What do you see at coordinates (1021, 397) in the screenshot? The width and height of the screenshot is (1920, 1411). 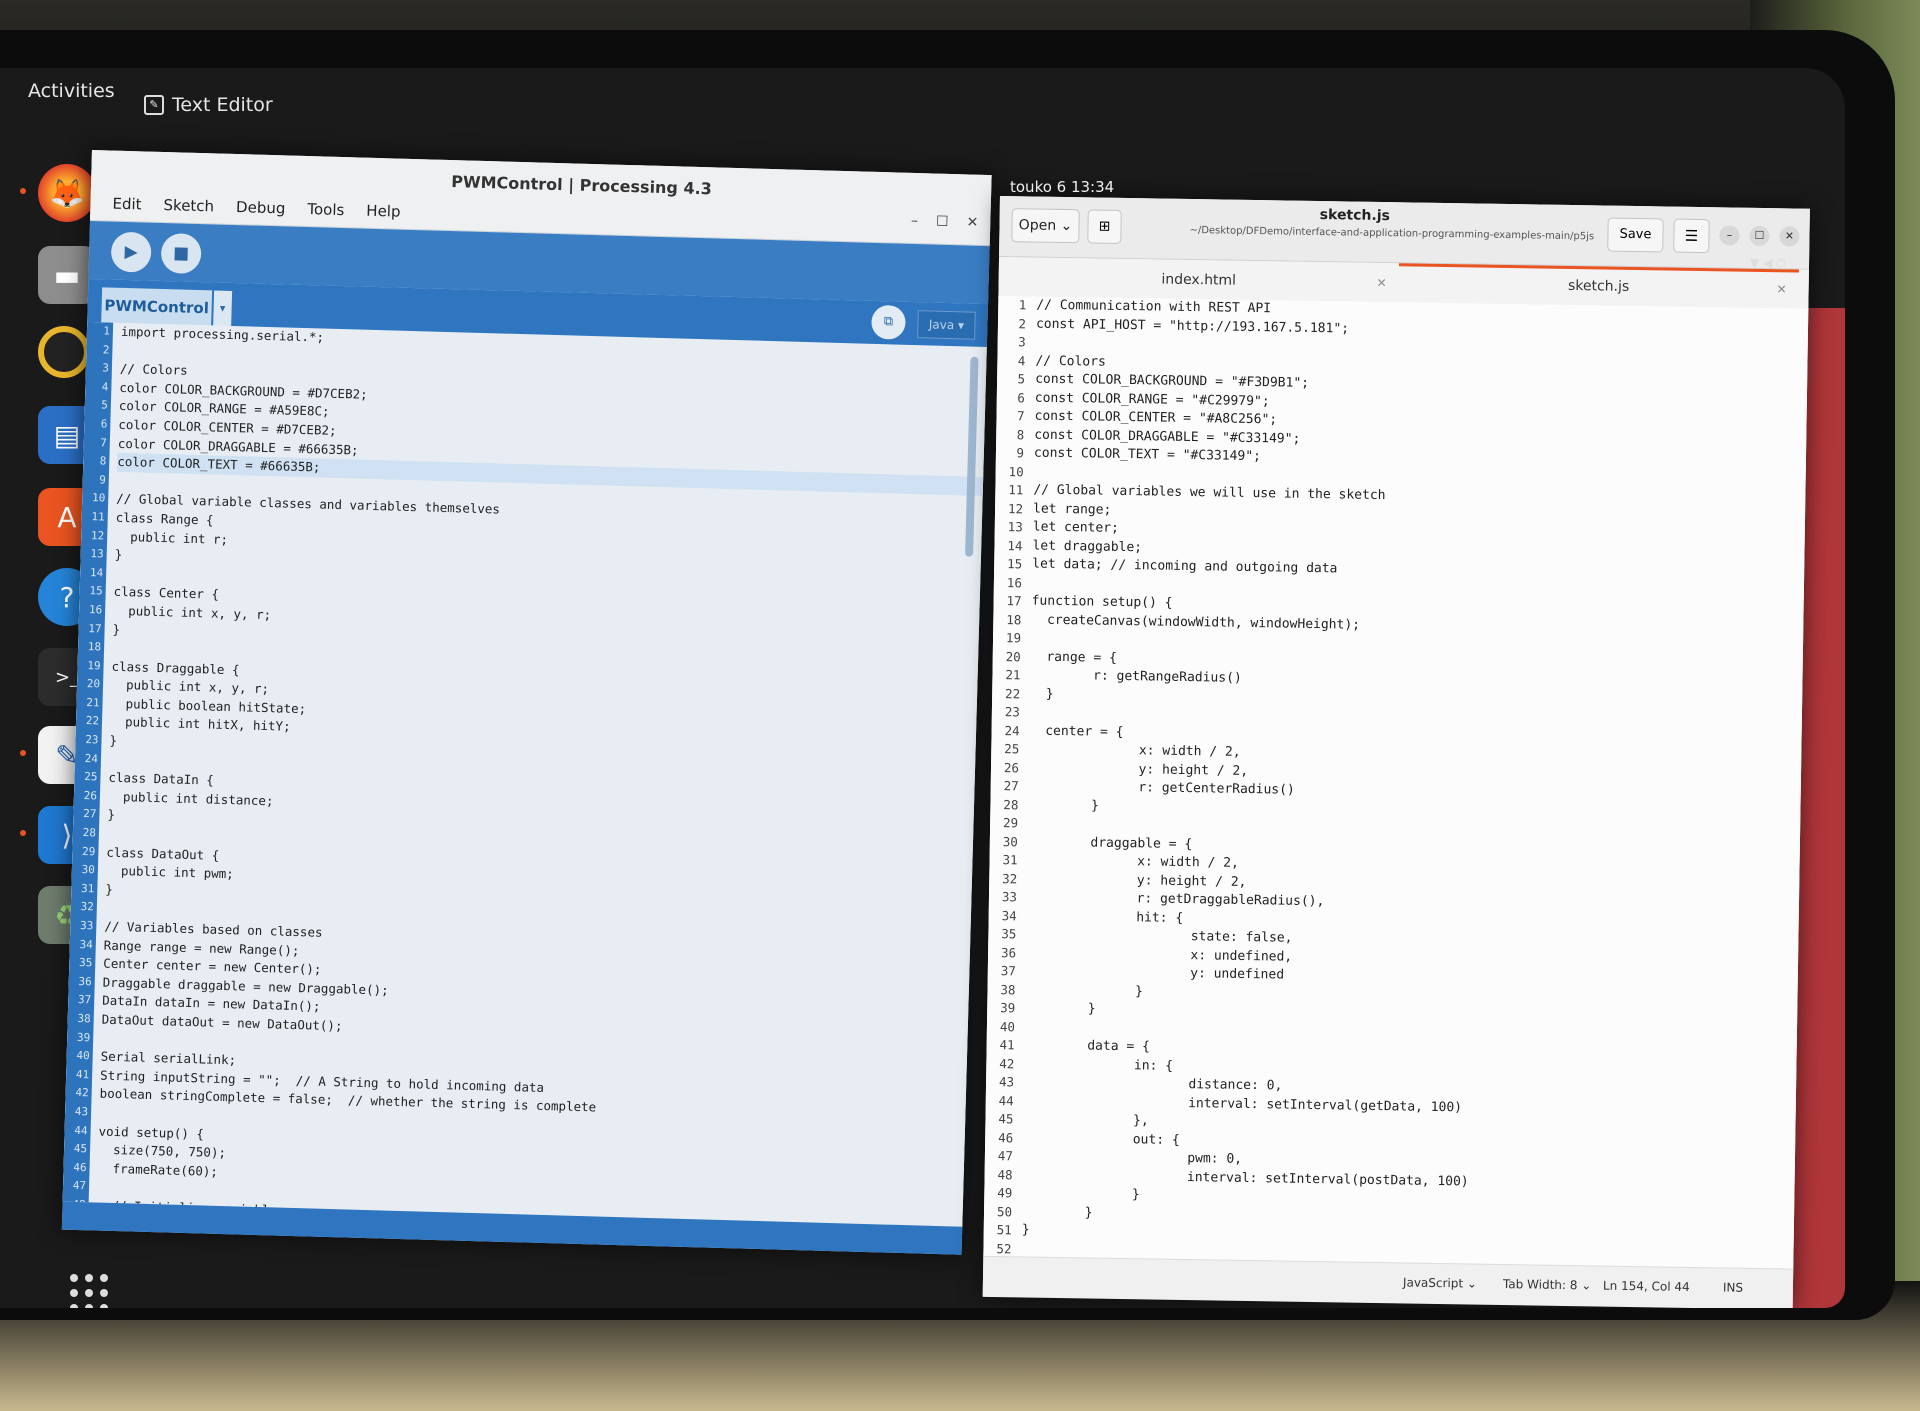 I see `line-number: 6` at bounding box center [1021, 397].